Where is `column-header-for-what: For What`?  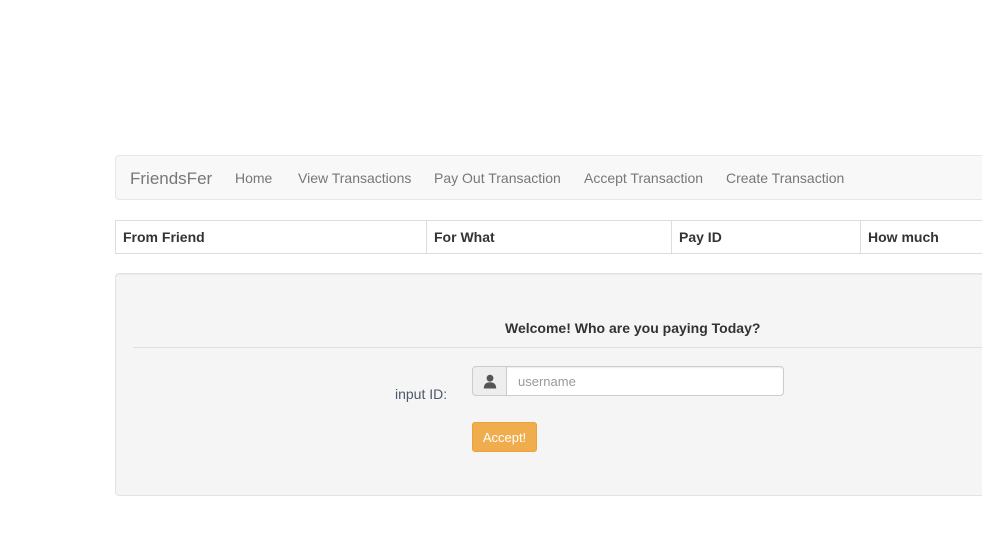
column-header-for-what: For What is located at coordinates (549, 237).